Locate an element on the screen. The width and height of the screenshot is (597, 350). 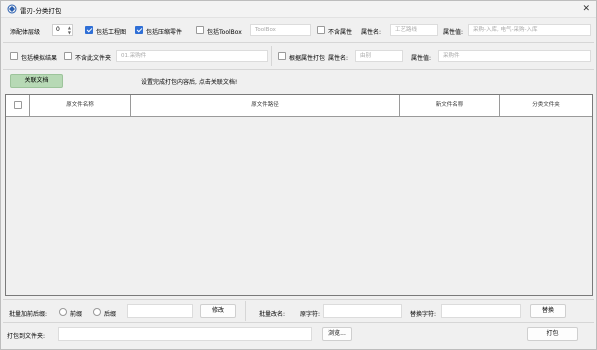
select-all-checkbox is located at coordinates (18, 105).